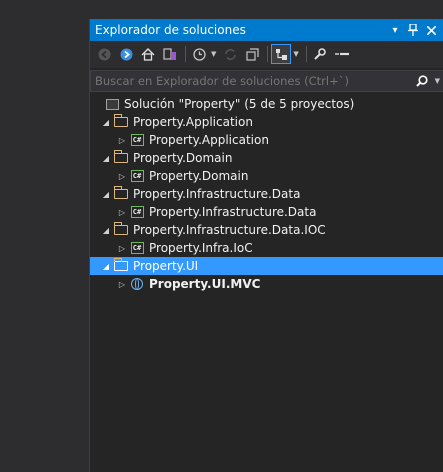 The image size is (443, 472). I want to click on search-options-dropdown-icon: ▼, so click(437, 81).